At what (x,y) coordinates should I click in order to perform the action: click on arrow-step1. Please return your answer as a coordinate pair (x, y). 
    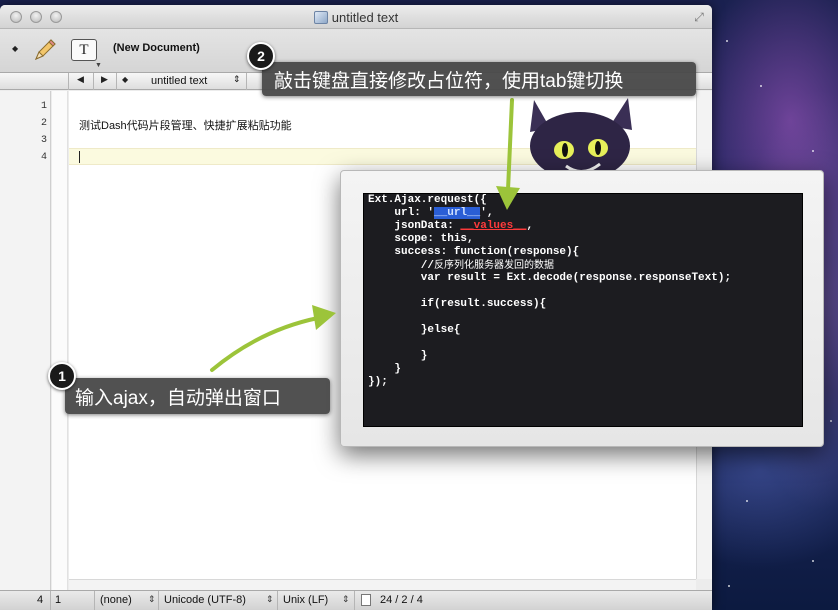
    Looking at the image, I should click on (265, 344).